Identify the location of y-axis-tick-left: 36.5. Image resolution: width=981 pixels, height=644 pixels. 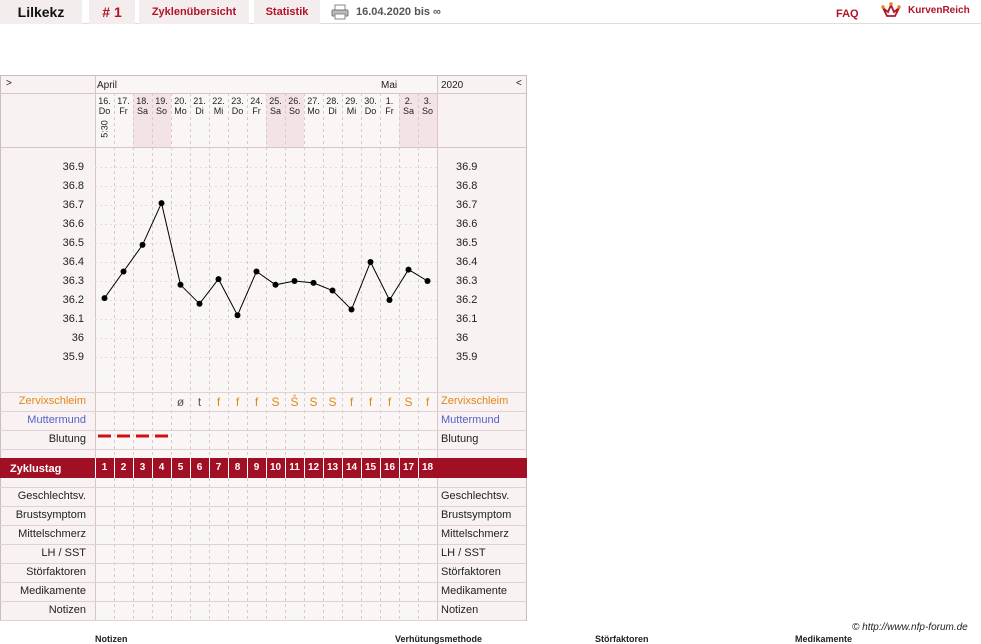
(73, 243).